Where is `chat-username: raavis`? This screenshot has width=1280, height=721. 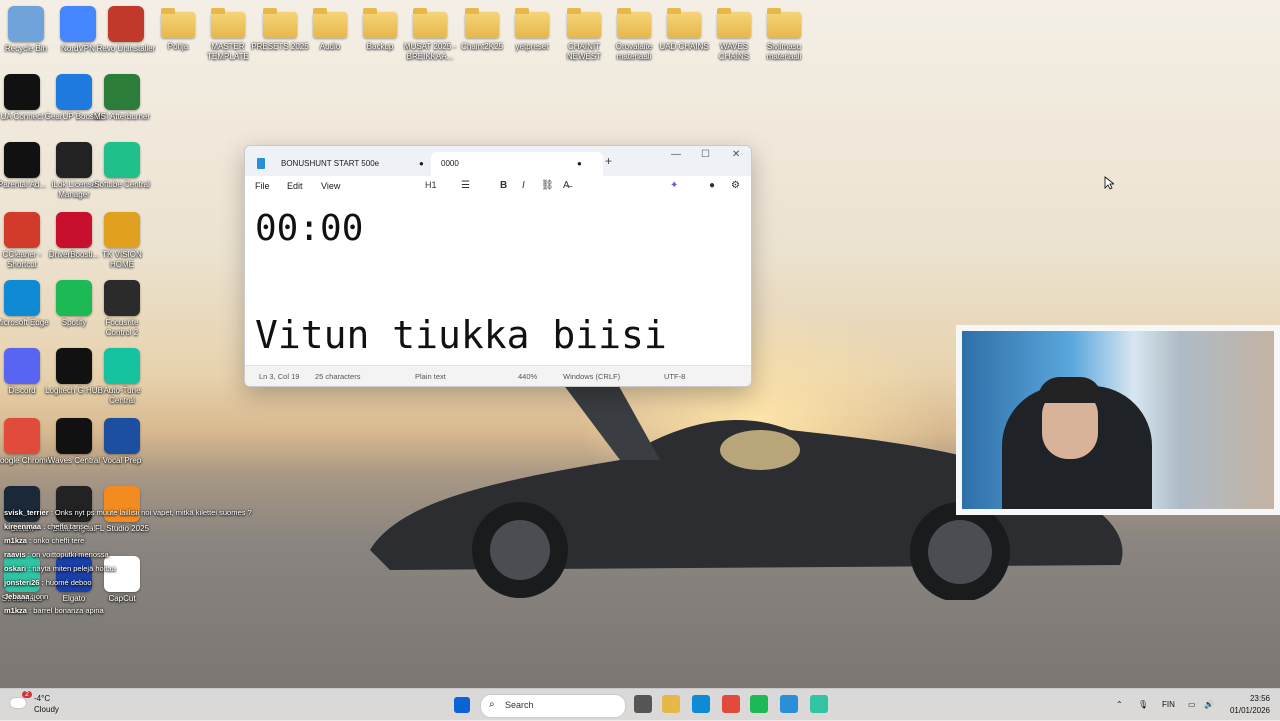 chat-username: raavis is located at coordinates (15, 554).